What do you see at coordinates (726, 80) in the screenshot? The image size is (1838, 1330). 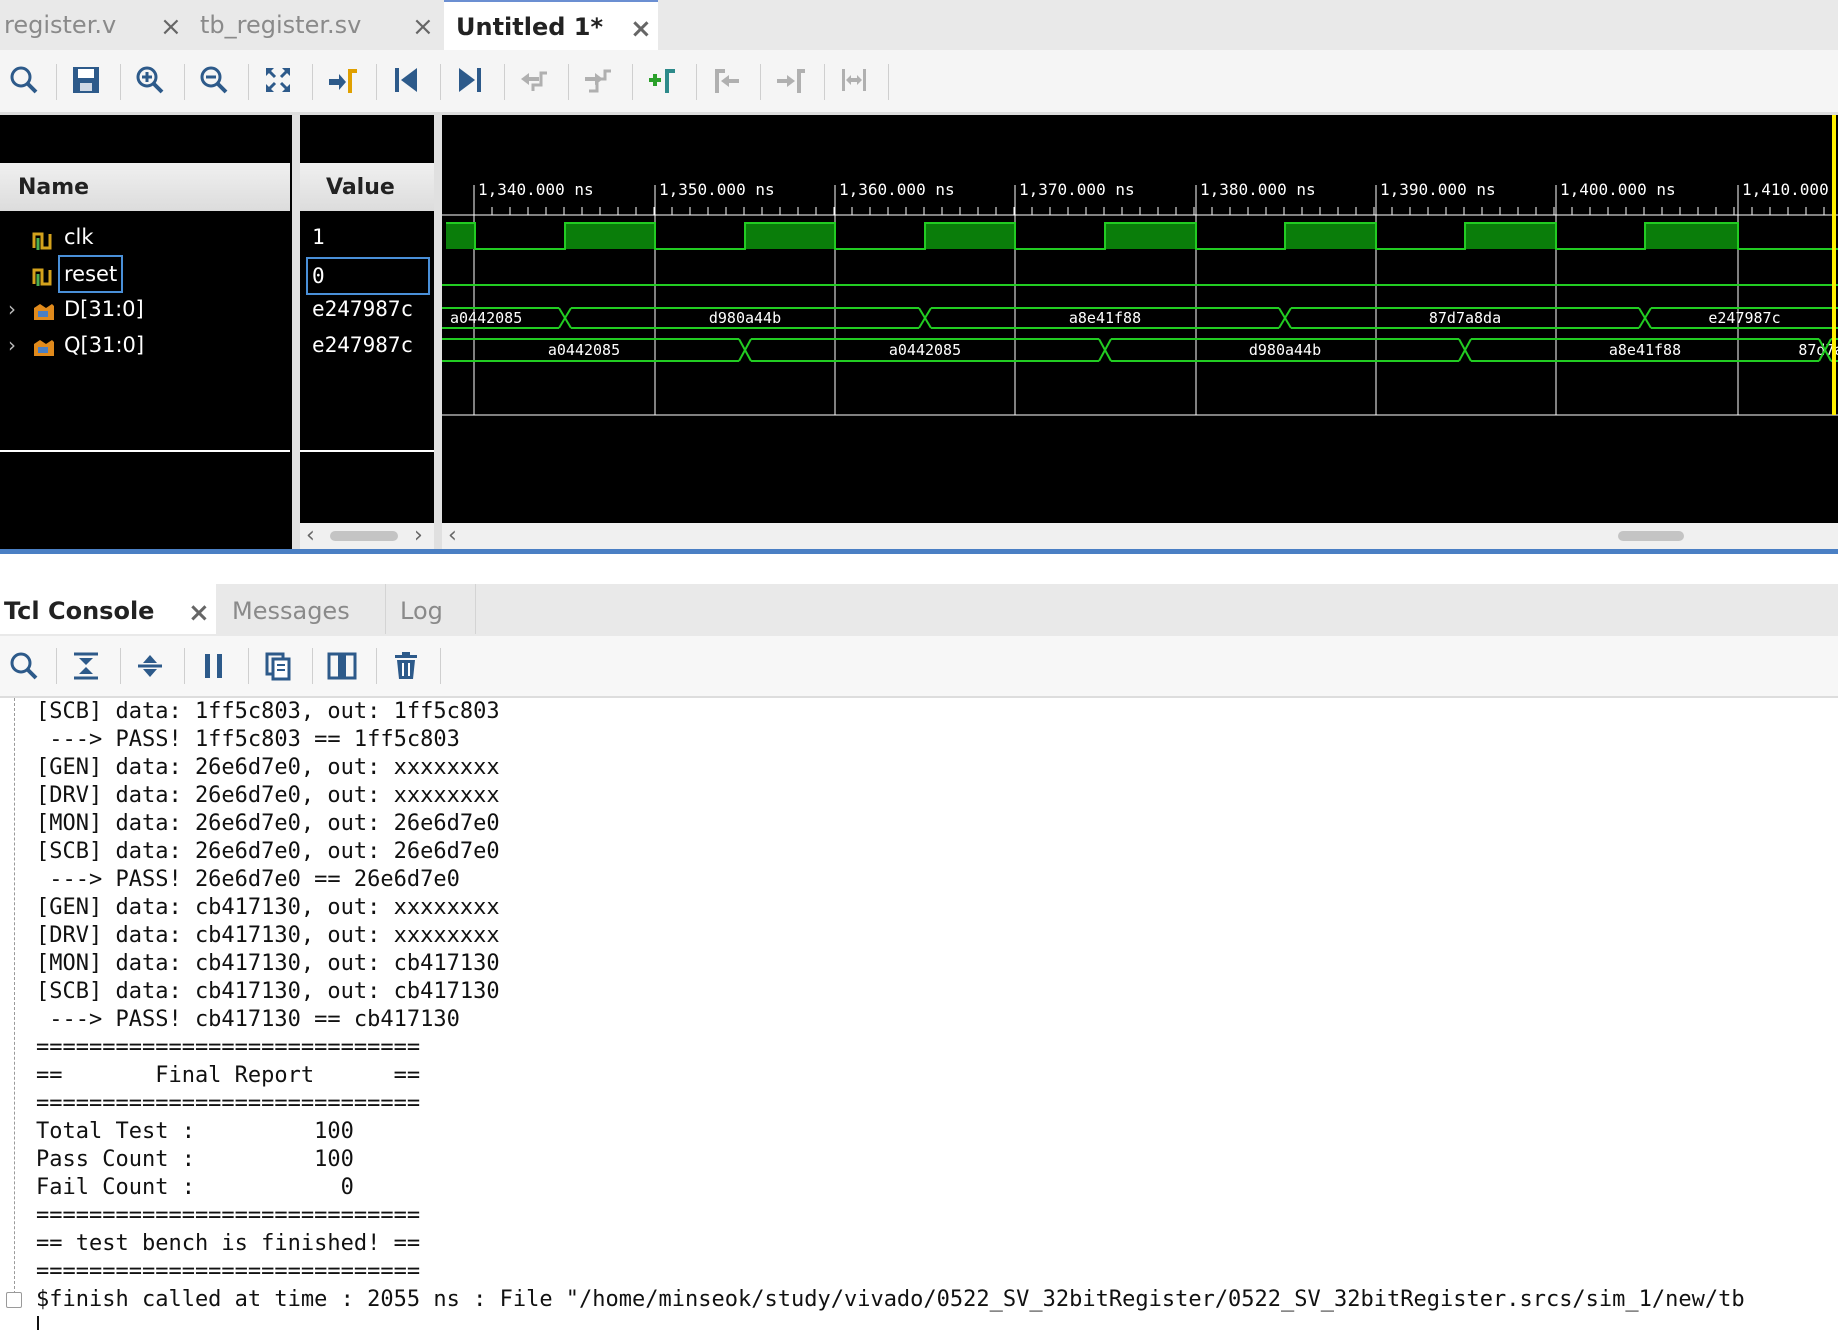 I see `previous-marker-icon` at bounding box center [726, 80].